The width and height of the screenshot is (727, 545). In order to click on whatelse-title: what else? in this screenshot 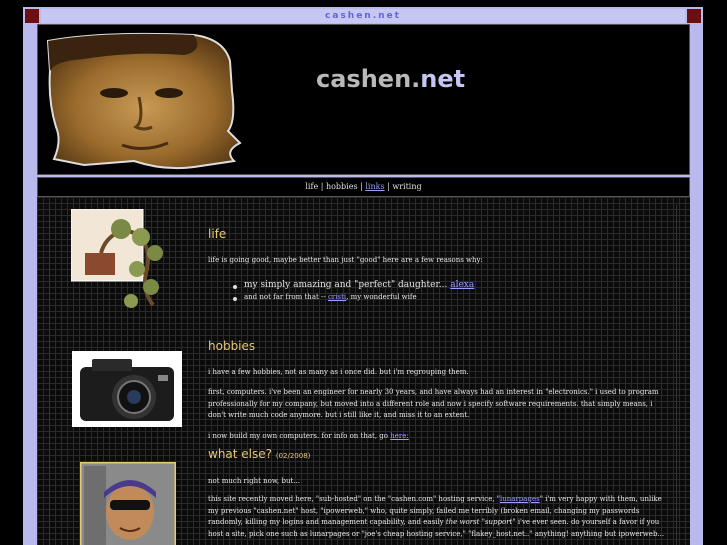, I will do `click(240, 454)`.